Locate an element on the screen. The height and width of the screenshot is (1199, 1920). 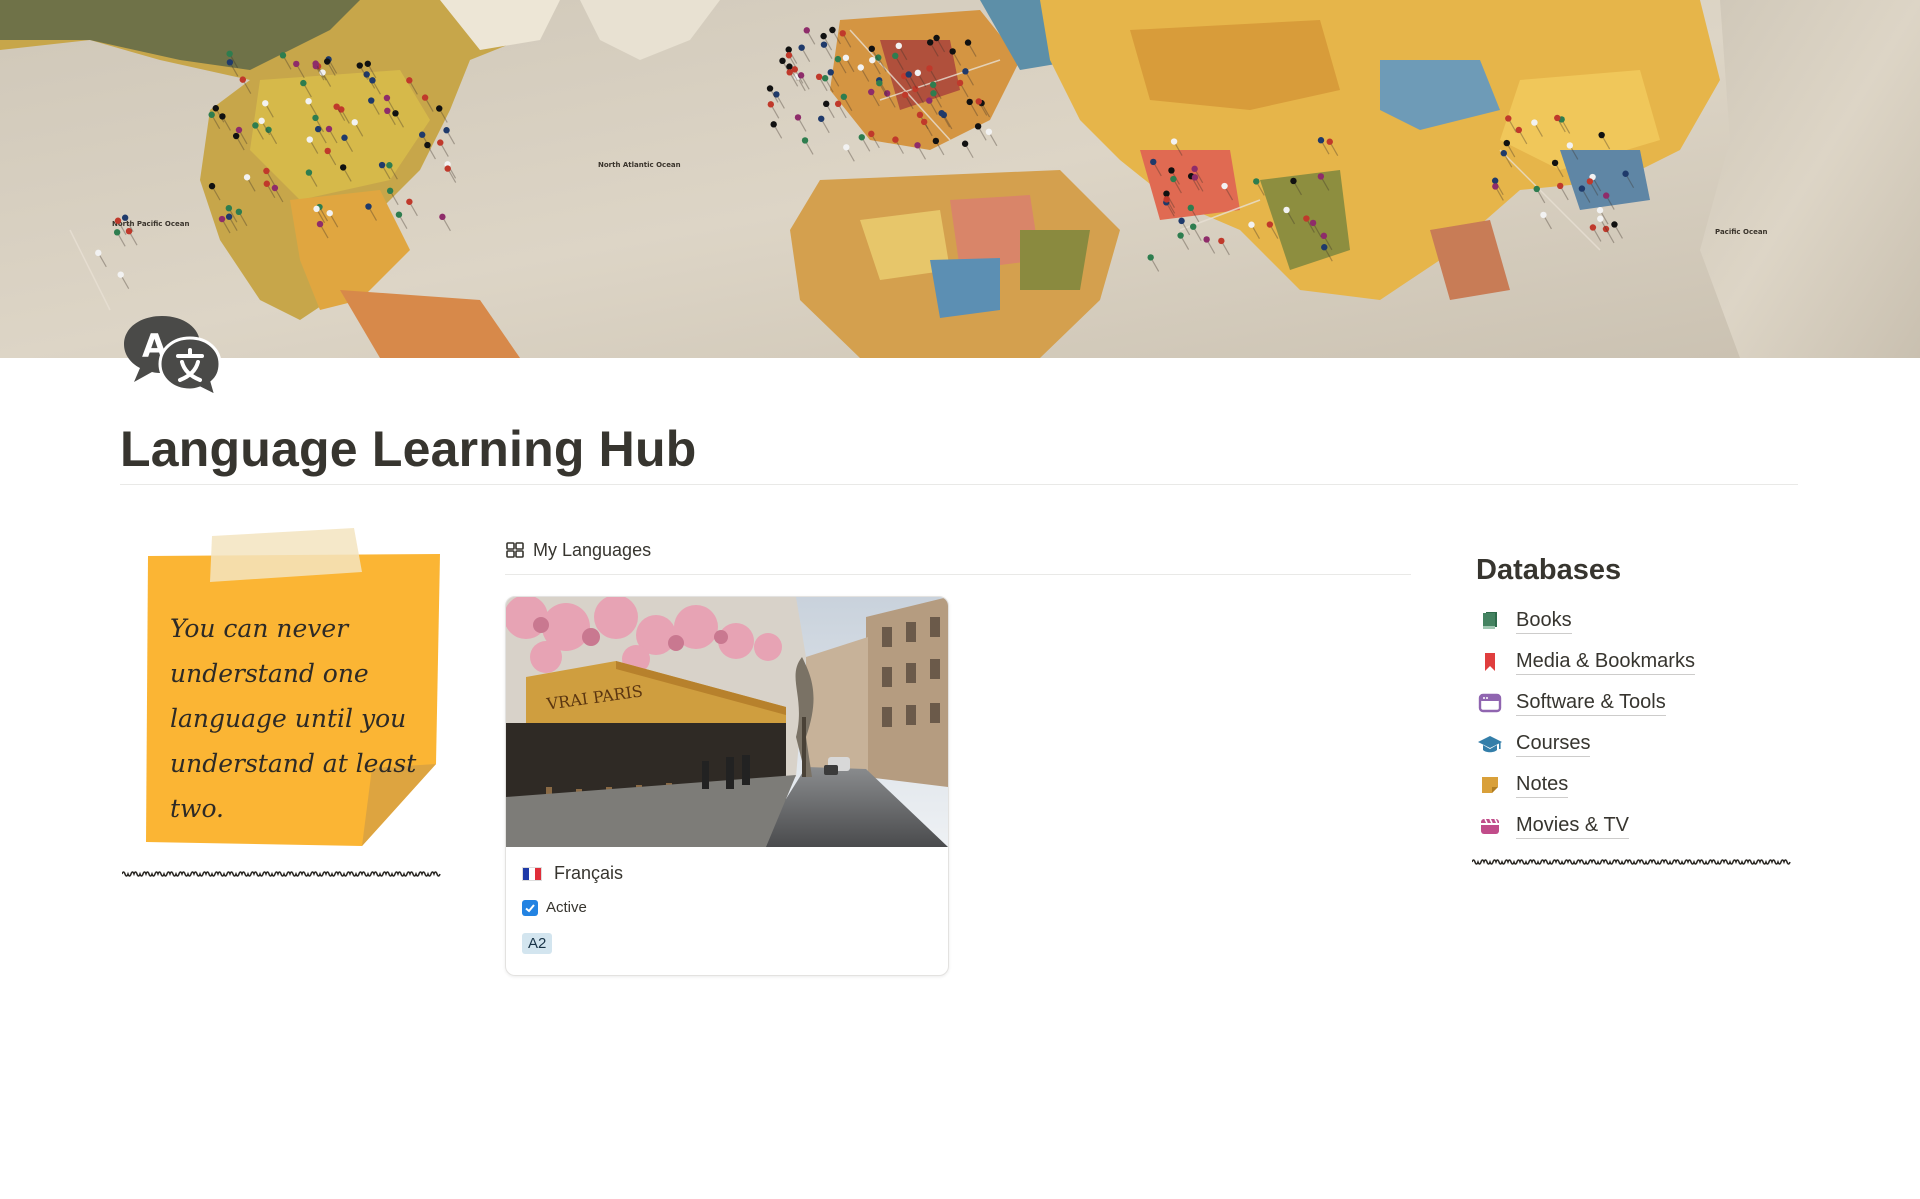
level-tag: A2 is located at coordinates (537, 943).